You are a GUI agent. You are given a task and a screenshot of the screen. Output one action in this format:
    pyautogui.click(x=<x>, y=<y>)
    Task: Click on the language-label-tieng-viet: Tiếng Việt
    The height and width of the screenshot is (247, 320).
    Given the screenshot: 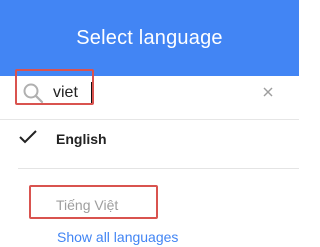 What is the action you would take?
    pyautogui.click(x=87, y=205)
    